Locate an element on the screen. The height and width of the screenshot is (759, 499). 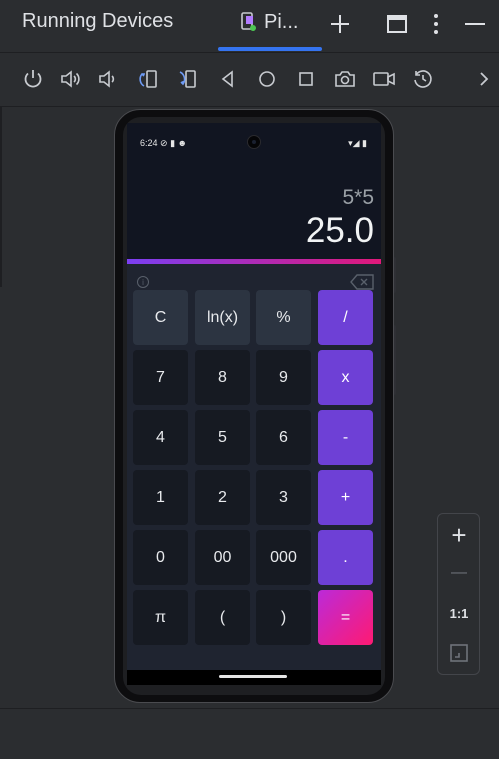
calc-result: 25.0 is located at coordinates (339, 230).